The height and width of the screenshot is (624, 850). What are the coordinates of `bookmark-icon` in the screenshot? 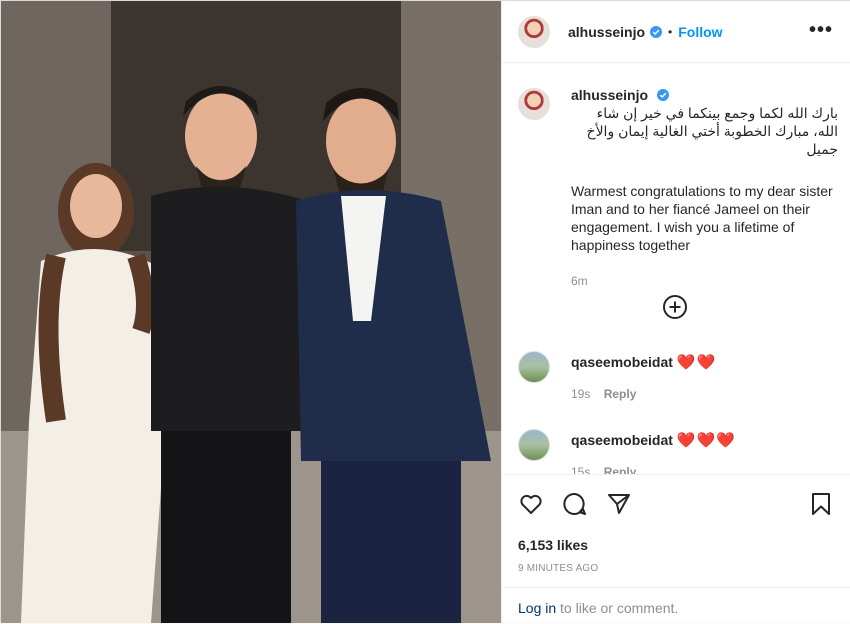 It's located at (821, 504).